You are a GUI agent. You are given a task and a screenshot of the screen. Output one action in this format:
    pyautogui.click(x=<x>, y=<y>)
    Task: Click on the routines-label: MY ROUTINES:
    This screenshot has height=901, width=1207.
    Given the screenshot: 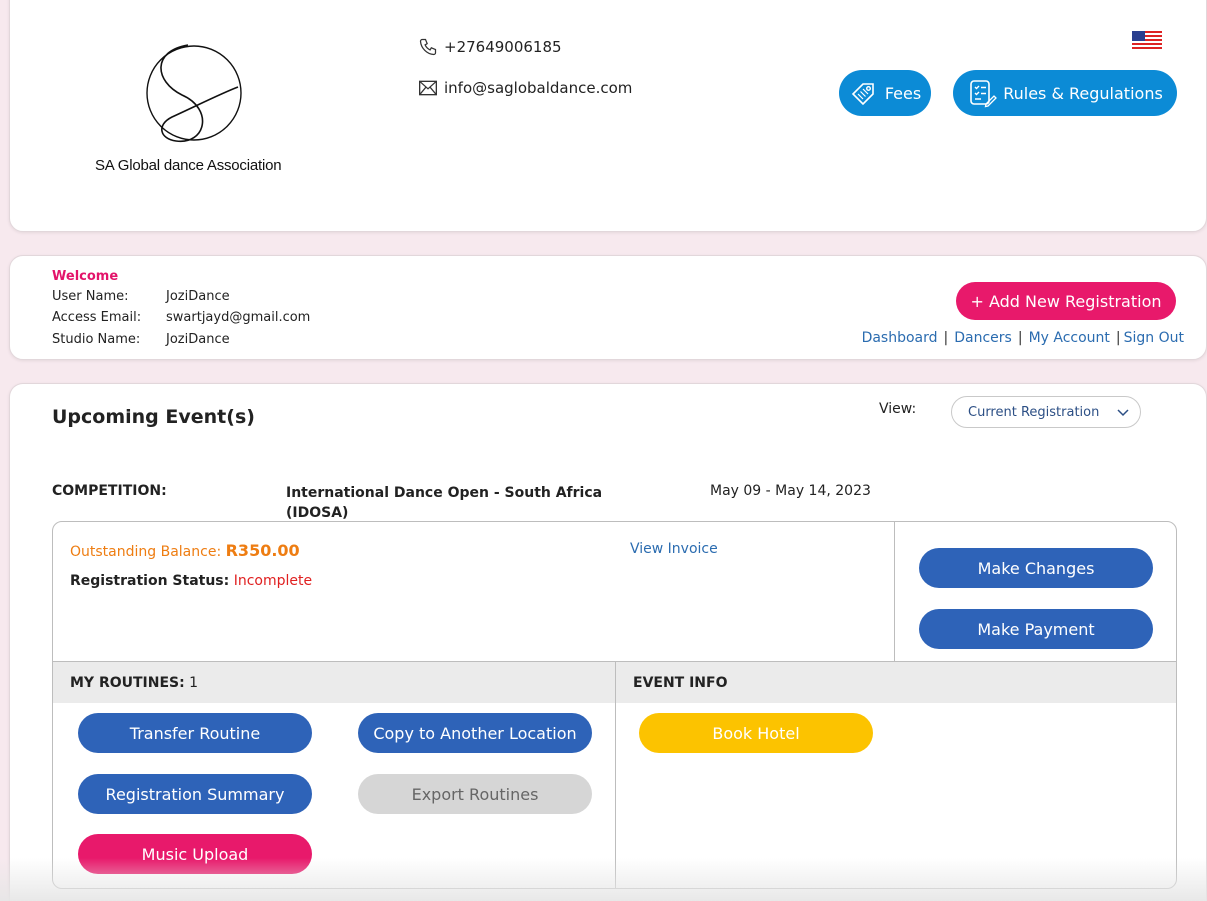 What is the action you would take?
    pyautogui.click(x=127, y=682)
    